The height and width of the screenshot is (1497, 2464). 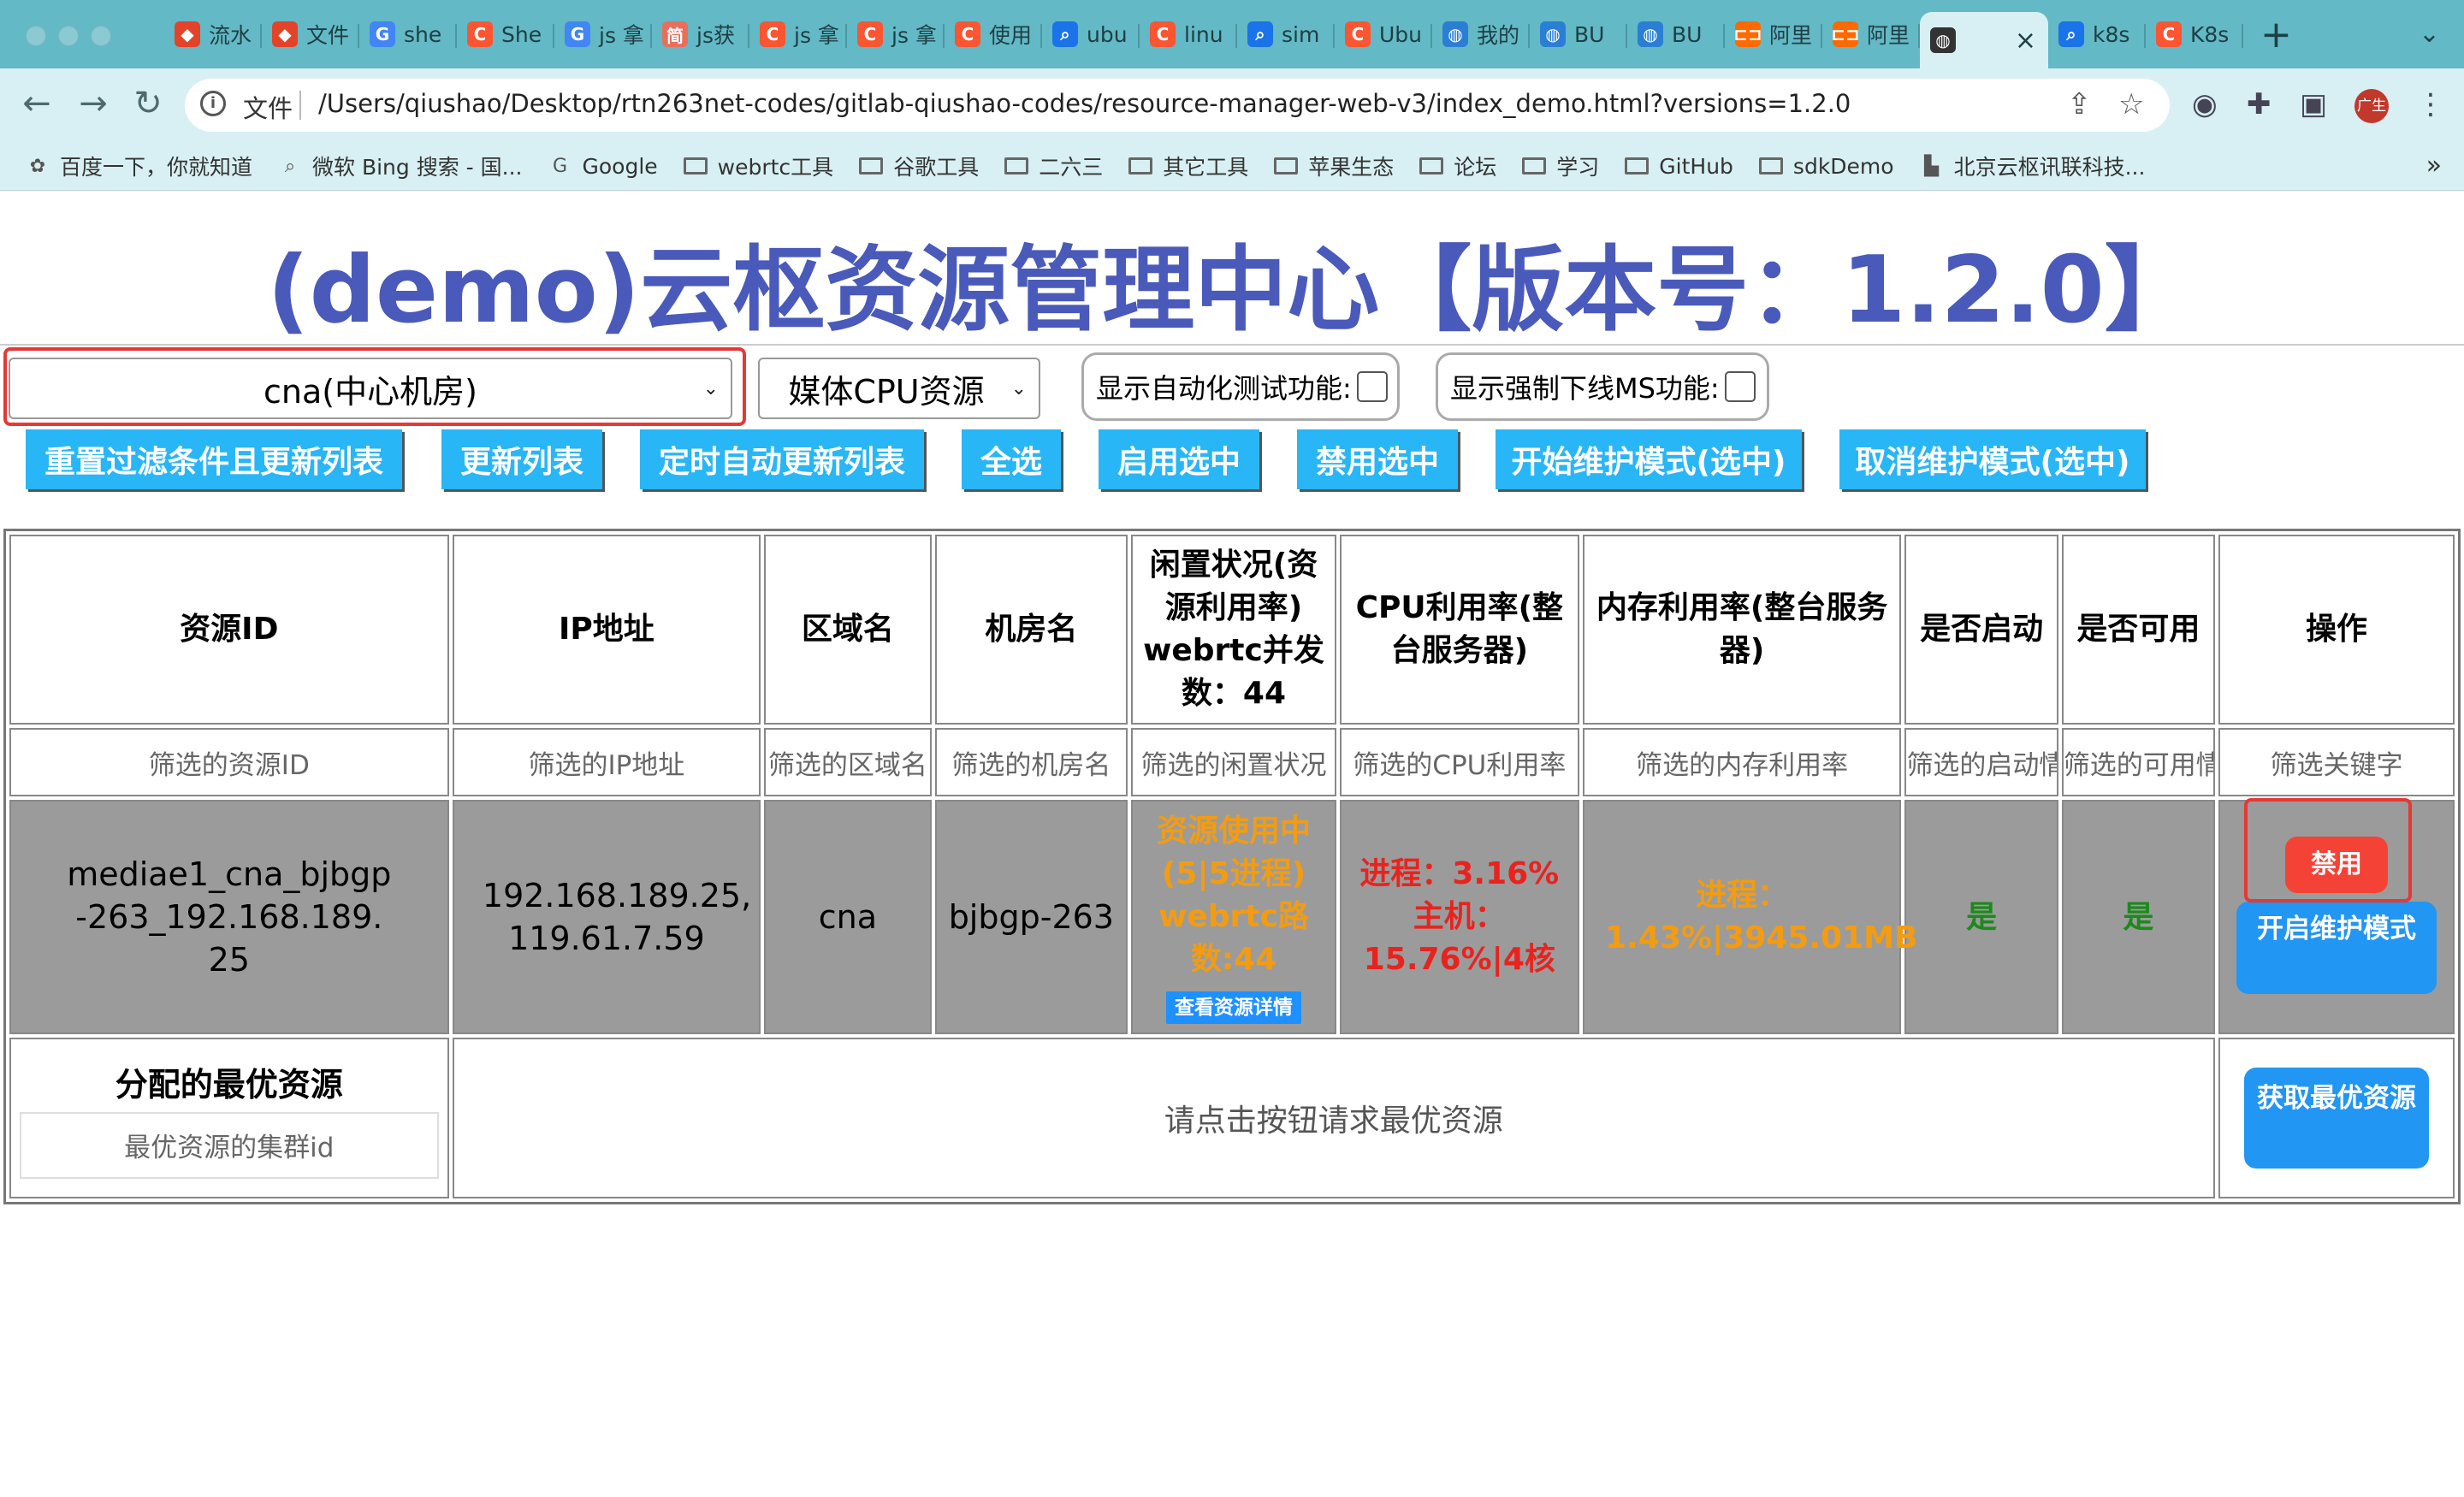 What do you see at coordinates (148, 103) in the screenshot?
I see `reload-icon: ↻` at bounding box center [148, 103].